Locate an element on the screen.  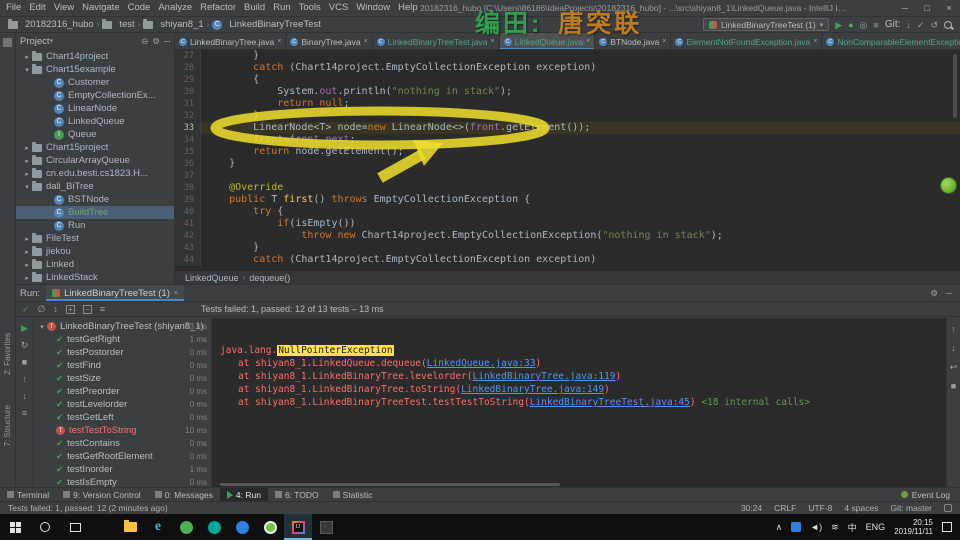
collapse-all-icon: ⊖ is located at coordinates (144, 41).